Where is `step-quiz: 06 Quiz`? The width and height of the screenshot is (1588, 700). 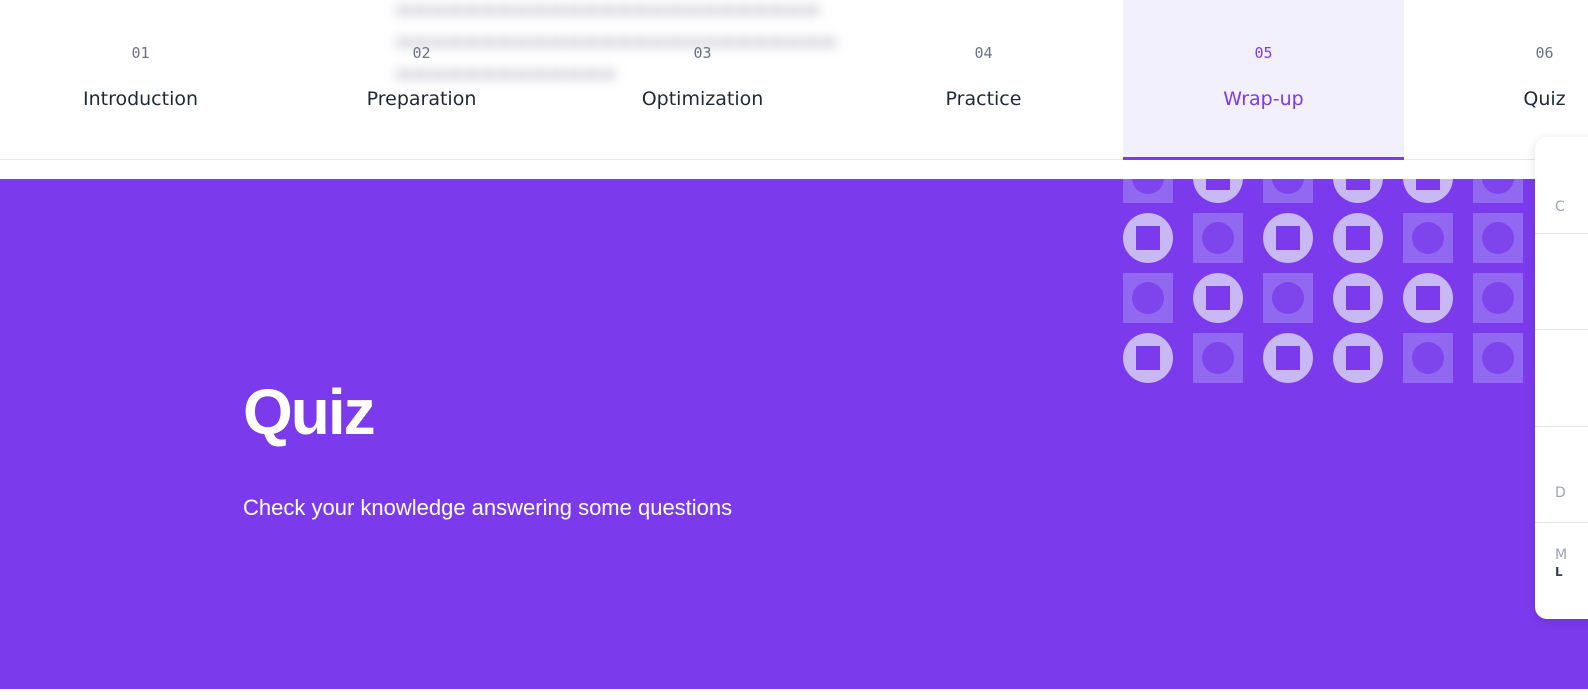
step-quiz: 06 Quiz is located at coordinates (1496, 80).